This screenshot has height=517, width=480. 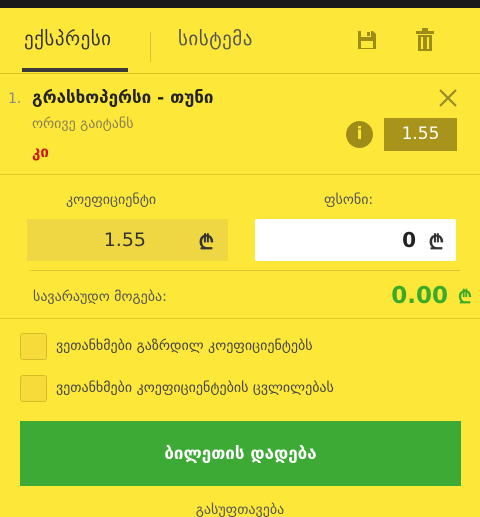 I want to click on save-icon, so click(x=367, y=40).